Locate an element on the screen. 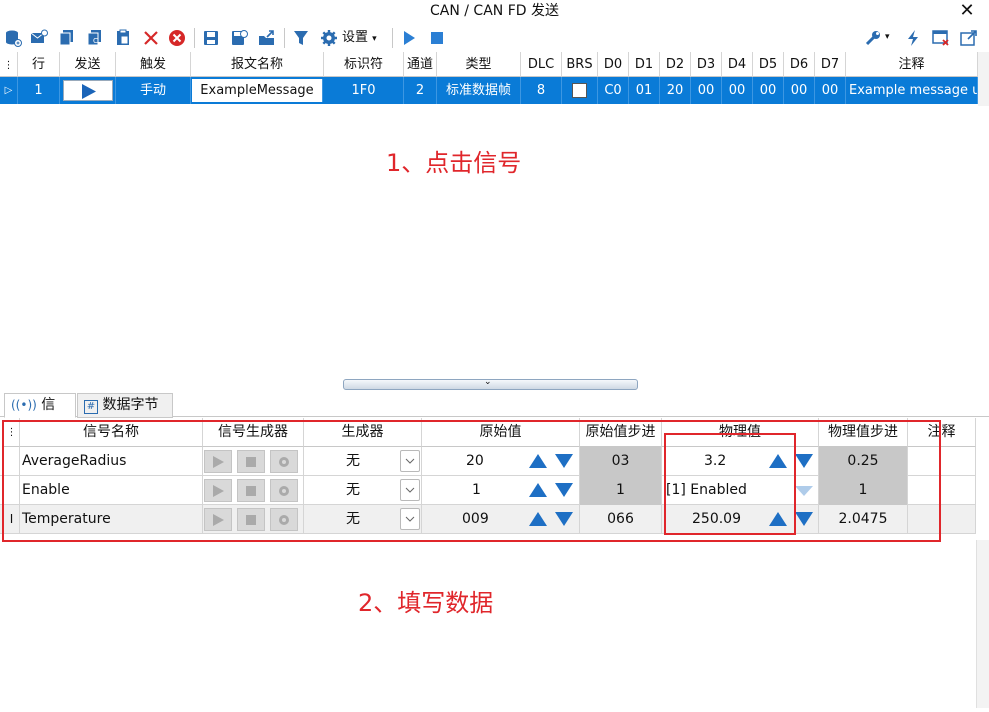 This screenshot has width=989, height=712. column-header: 类型 is located at coordinates (479, 64).